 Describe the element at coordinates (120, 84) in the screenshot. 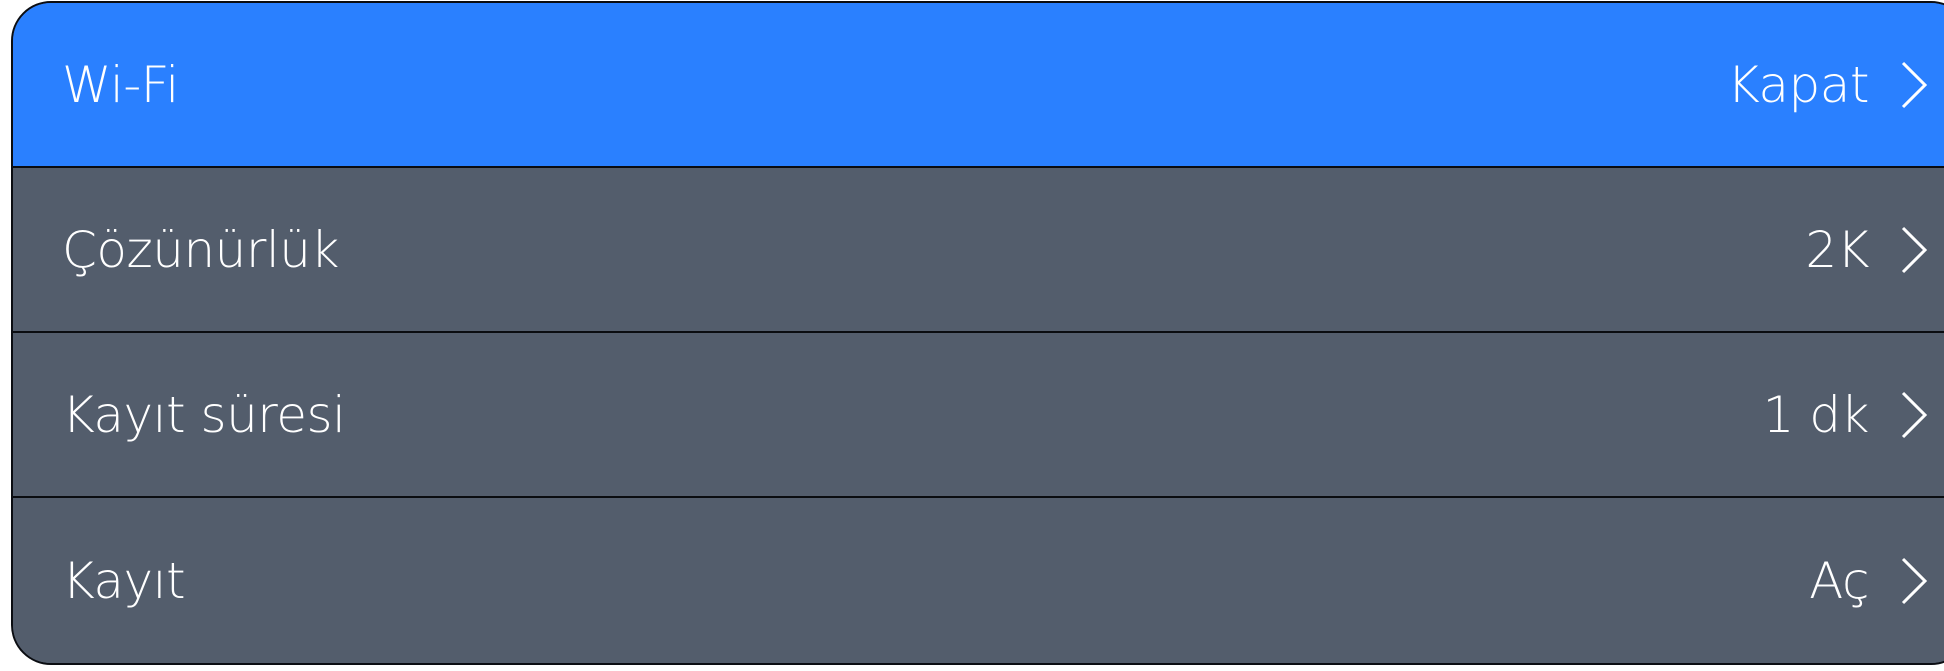

I see `settings-item-label: Wi-Fi` at that location.